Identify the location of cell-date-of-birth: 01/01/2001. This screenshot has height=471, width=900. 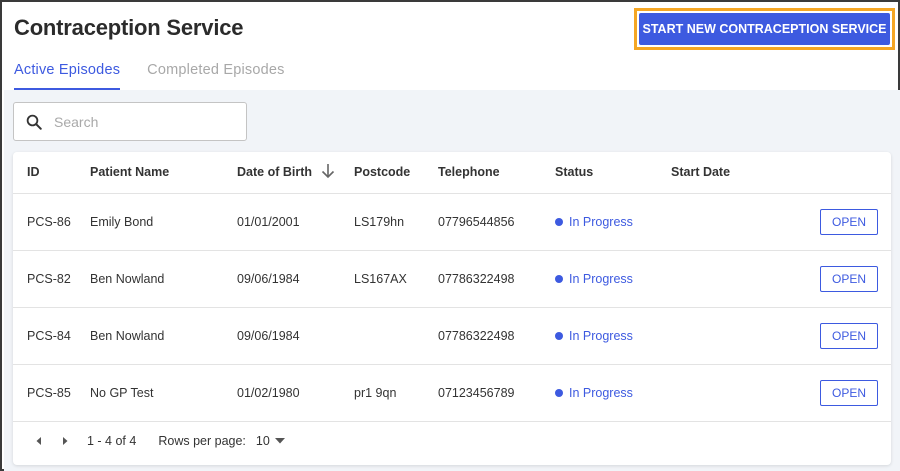
(295, 222).